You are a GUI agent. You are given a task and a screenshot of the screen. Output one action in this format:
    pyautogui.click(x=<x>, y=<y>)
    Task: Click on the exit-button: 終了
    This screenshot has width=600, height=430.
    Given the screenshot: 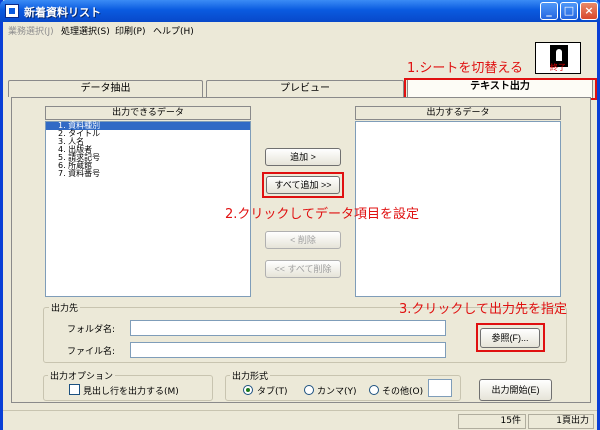 What is the action you would take?
    pyautogui.click(x=558, y=58)
    